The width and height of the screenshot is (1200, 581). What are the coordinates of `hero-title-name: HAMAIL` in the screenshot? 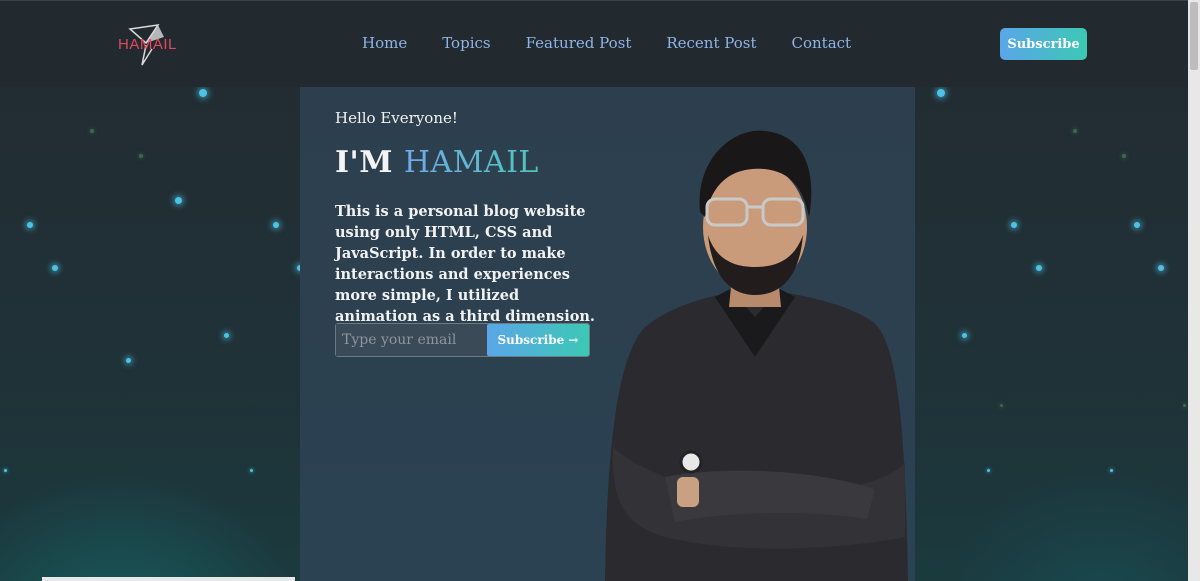 It's located at (471, 162).